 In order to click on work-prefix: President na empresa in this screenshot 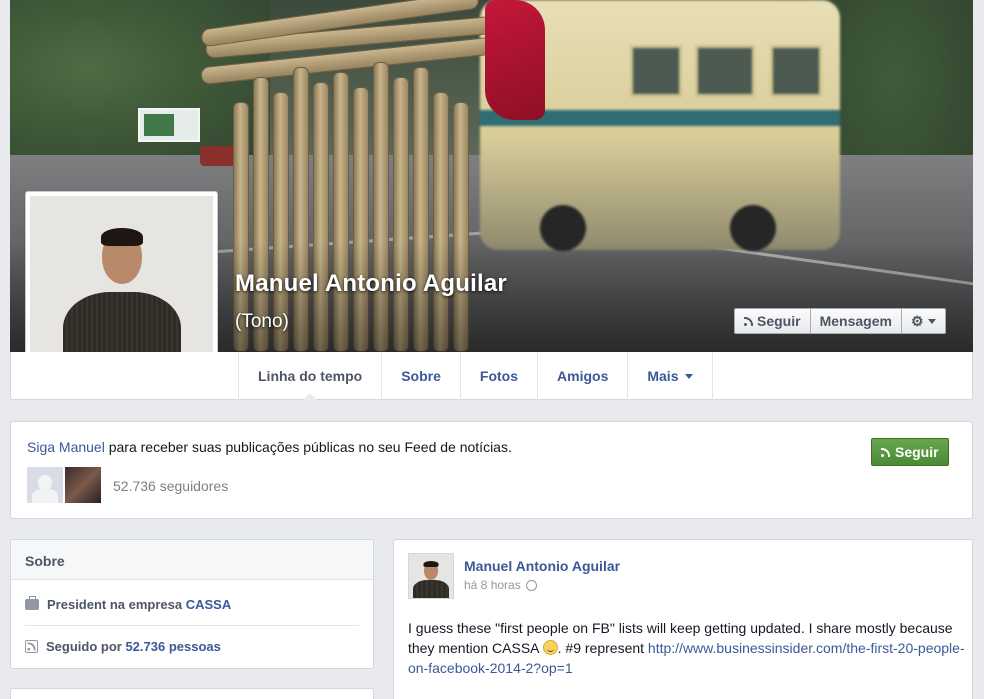, I will do `click(116, 604)`.